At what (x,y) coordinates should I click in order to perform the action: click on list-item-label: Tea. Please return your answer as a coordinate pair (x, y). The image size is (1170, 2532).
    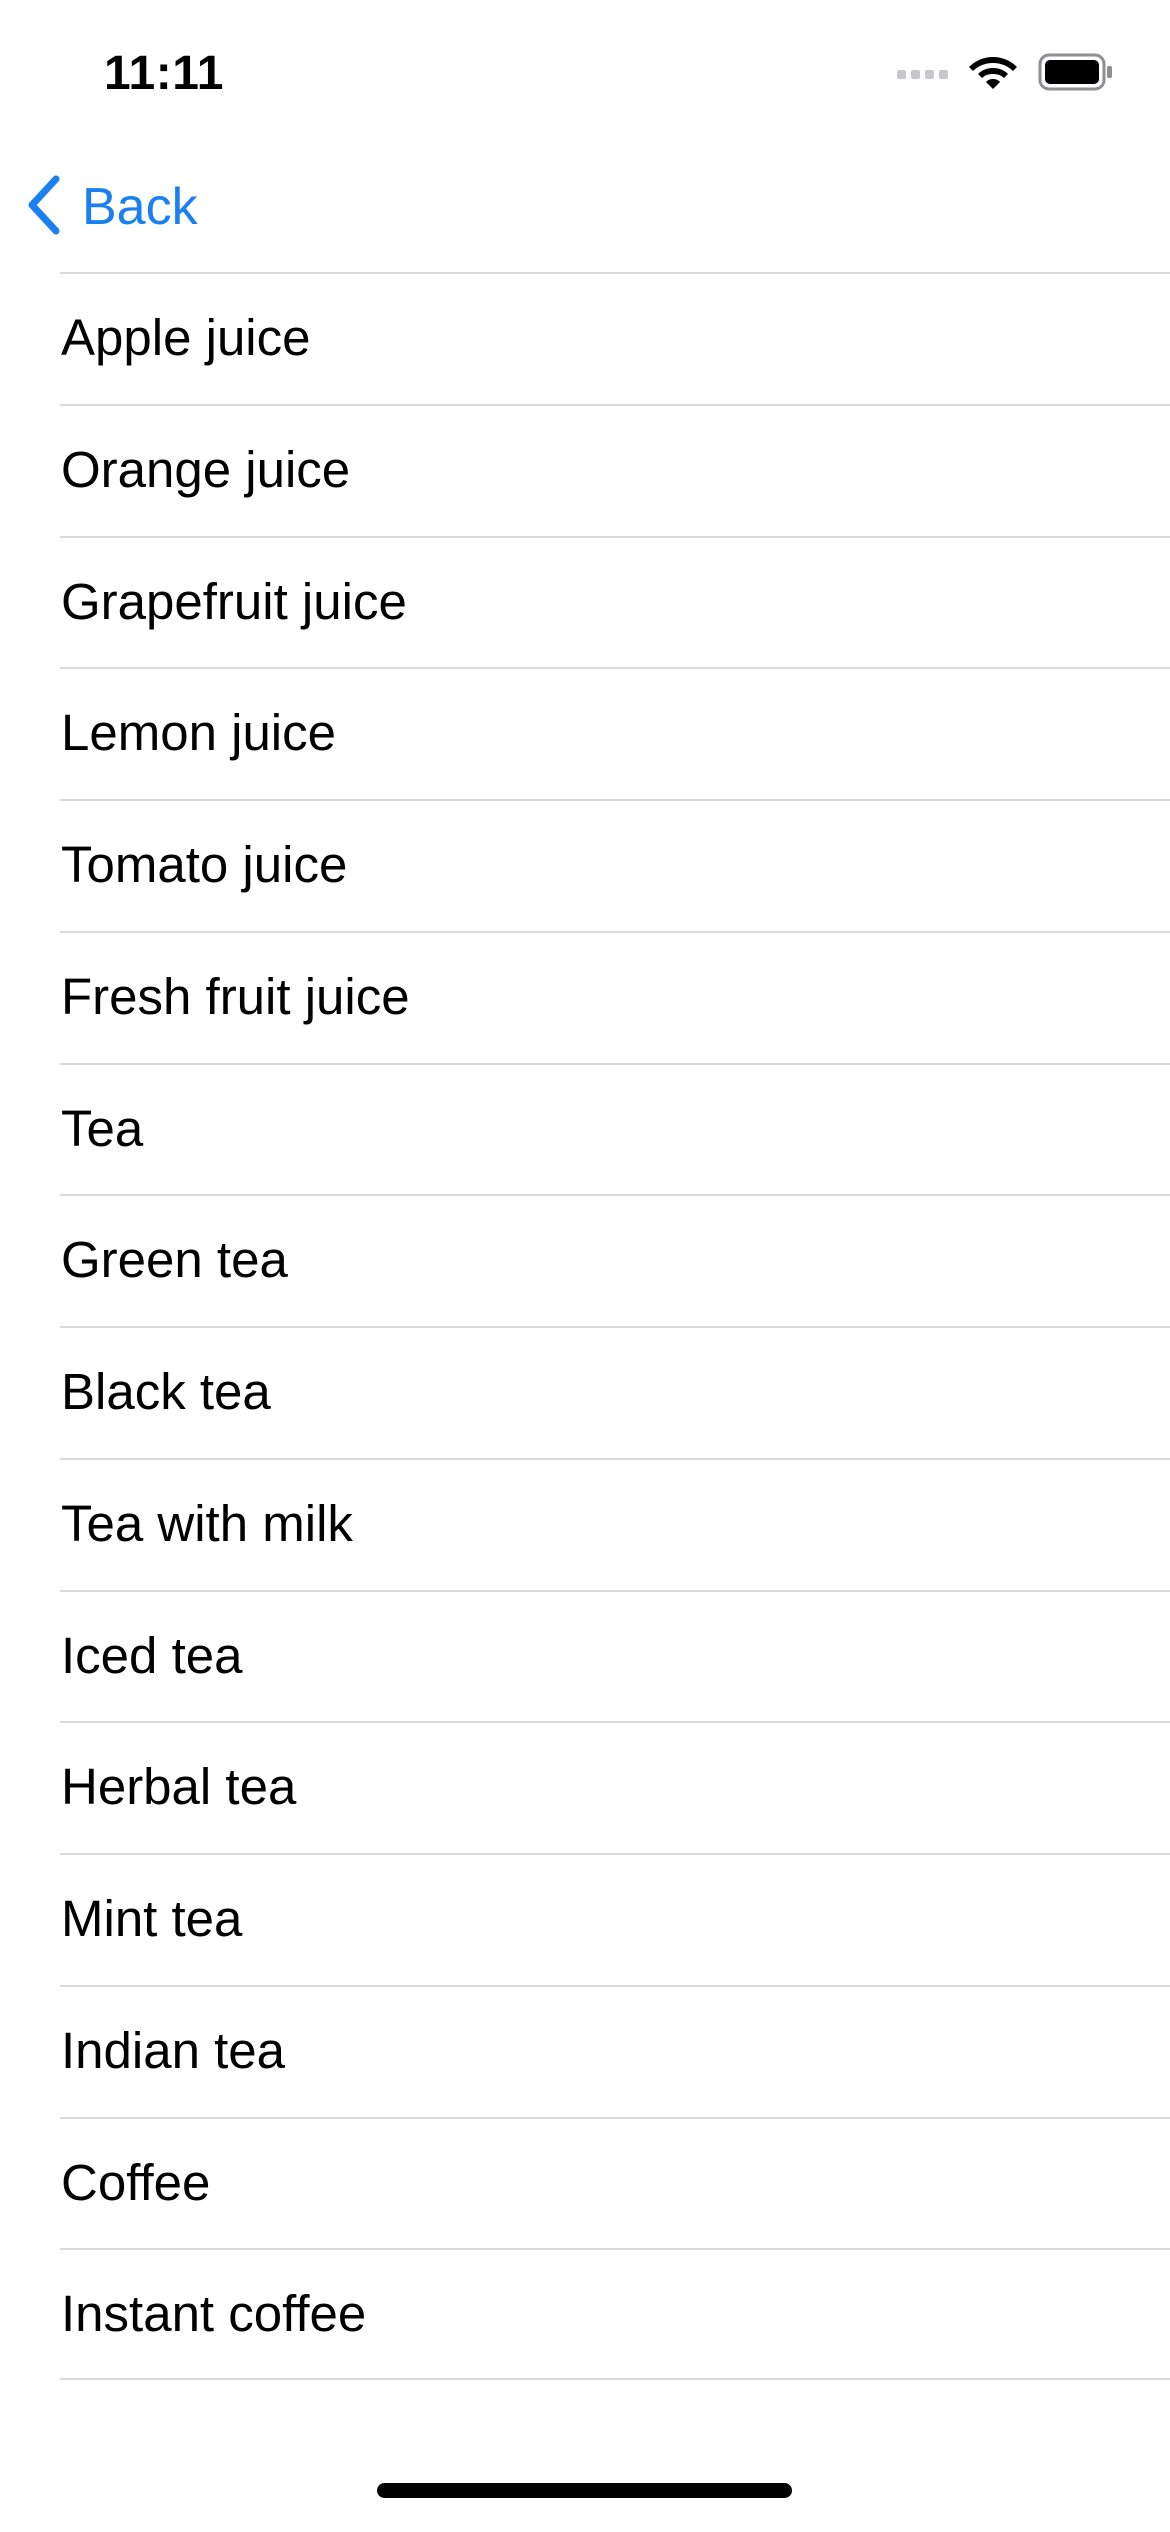
    Looking at the image, I should click on (102, 1128).